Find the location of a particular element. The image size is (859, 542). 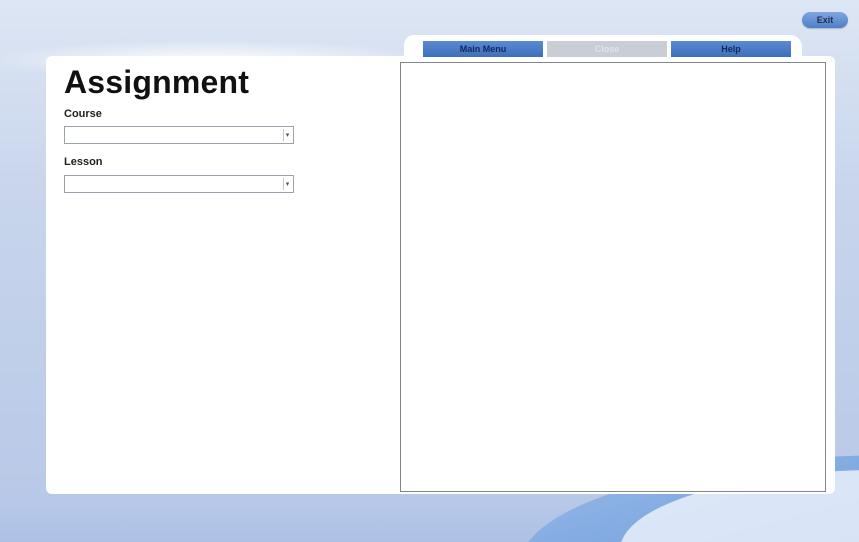

tab-help: Help is located at coordinates (731, 49).